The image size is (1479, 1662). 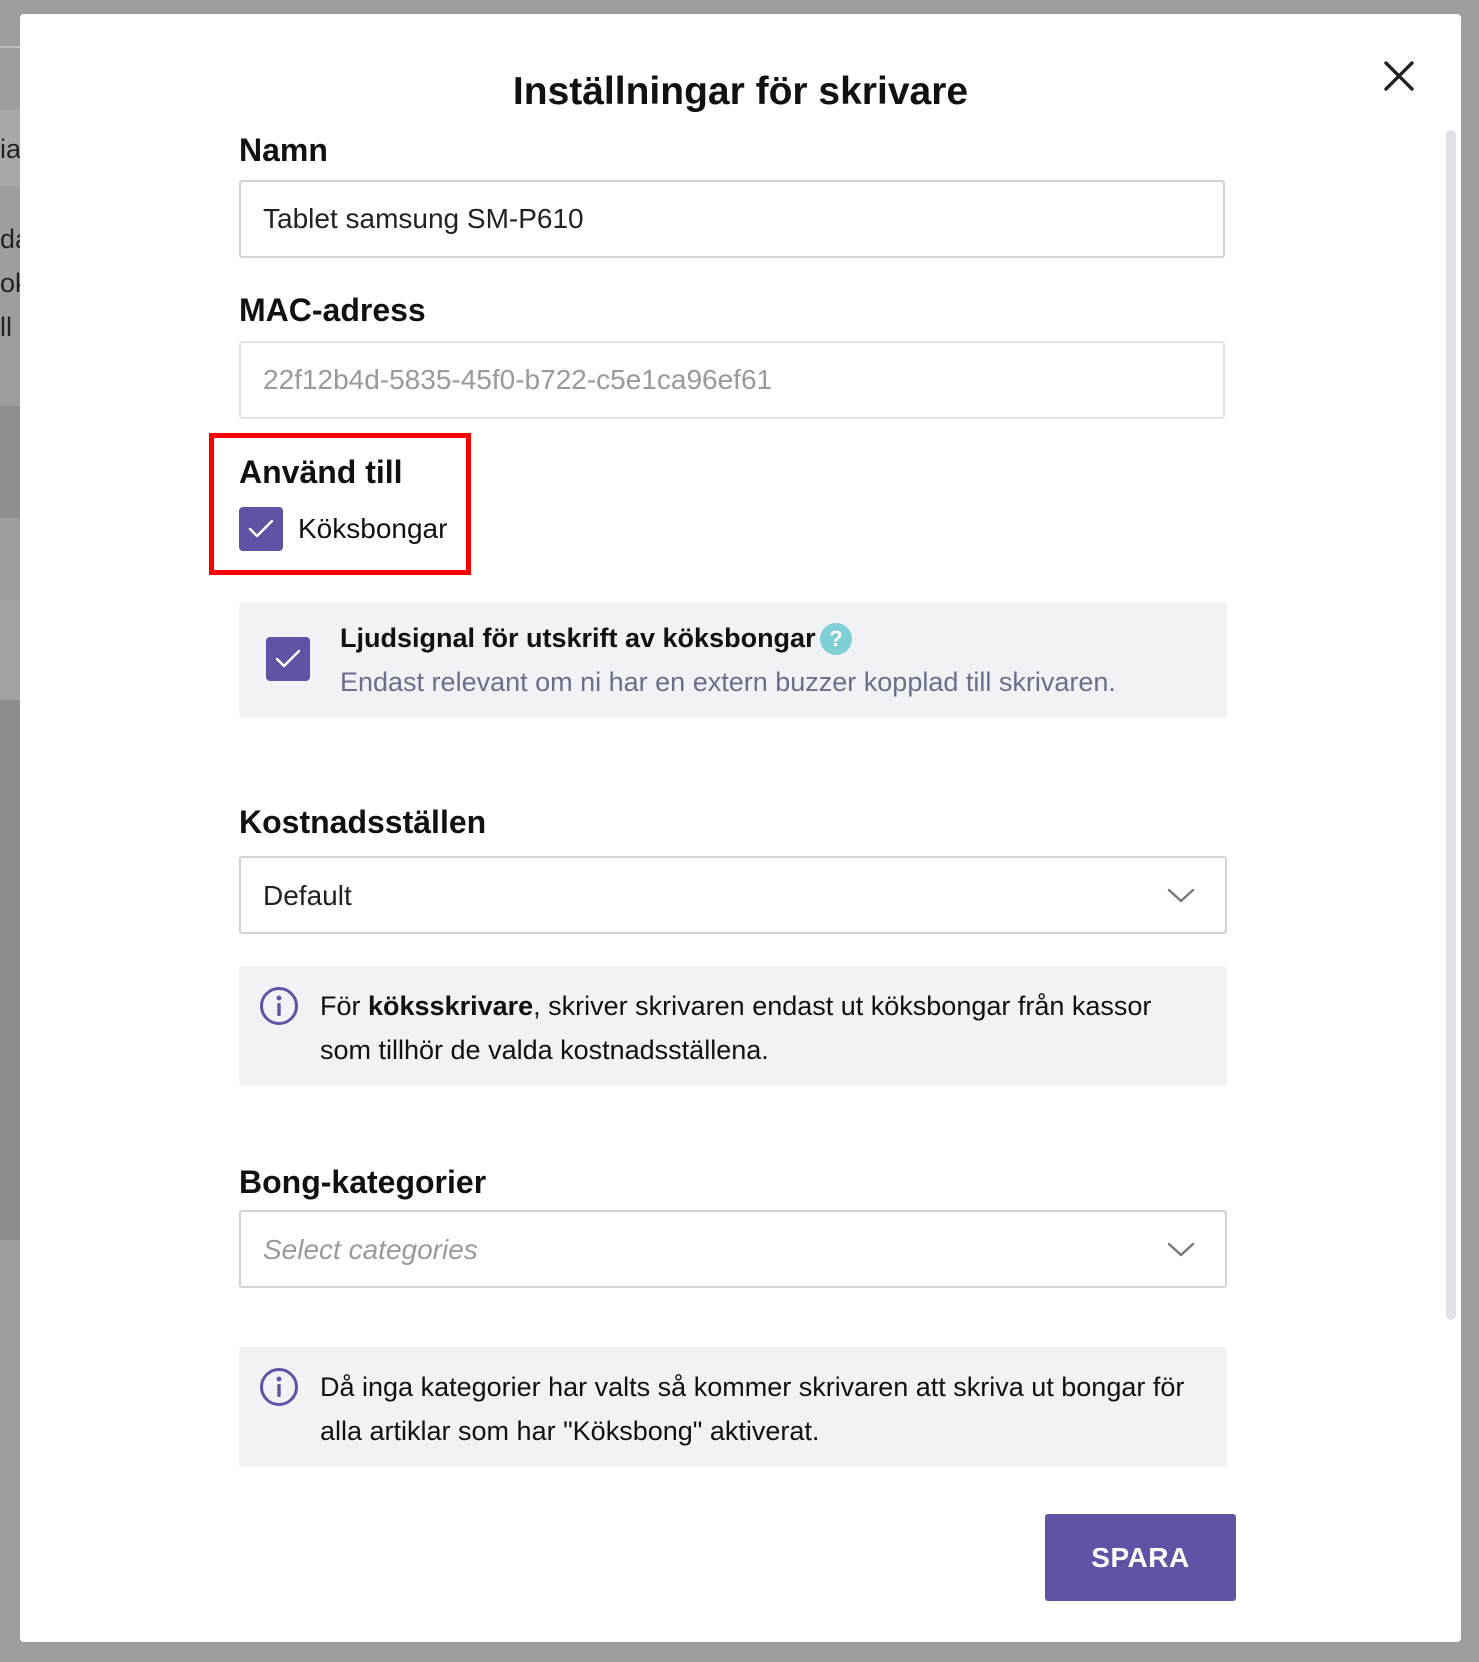 I want to click on ticket-categories-label: Bong-kategorier, so click(x=363, y=1182).